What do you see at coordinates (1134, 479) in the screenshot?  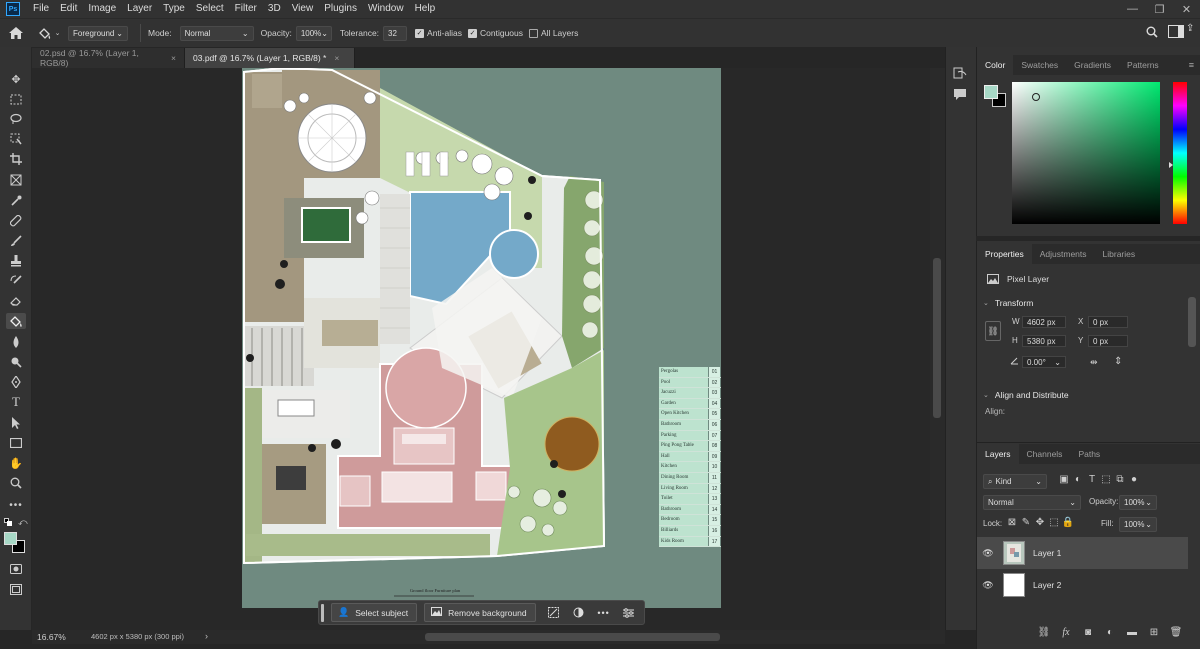 I see `filter-toggle-icon: ●` at bounding box center [1134, 479].